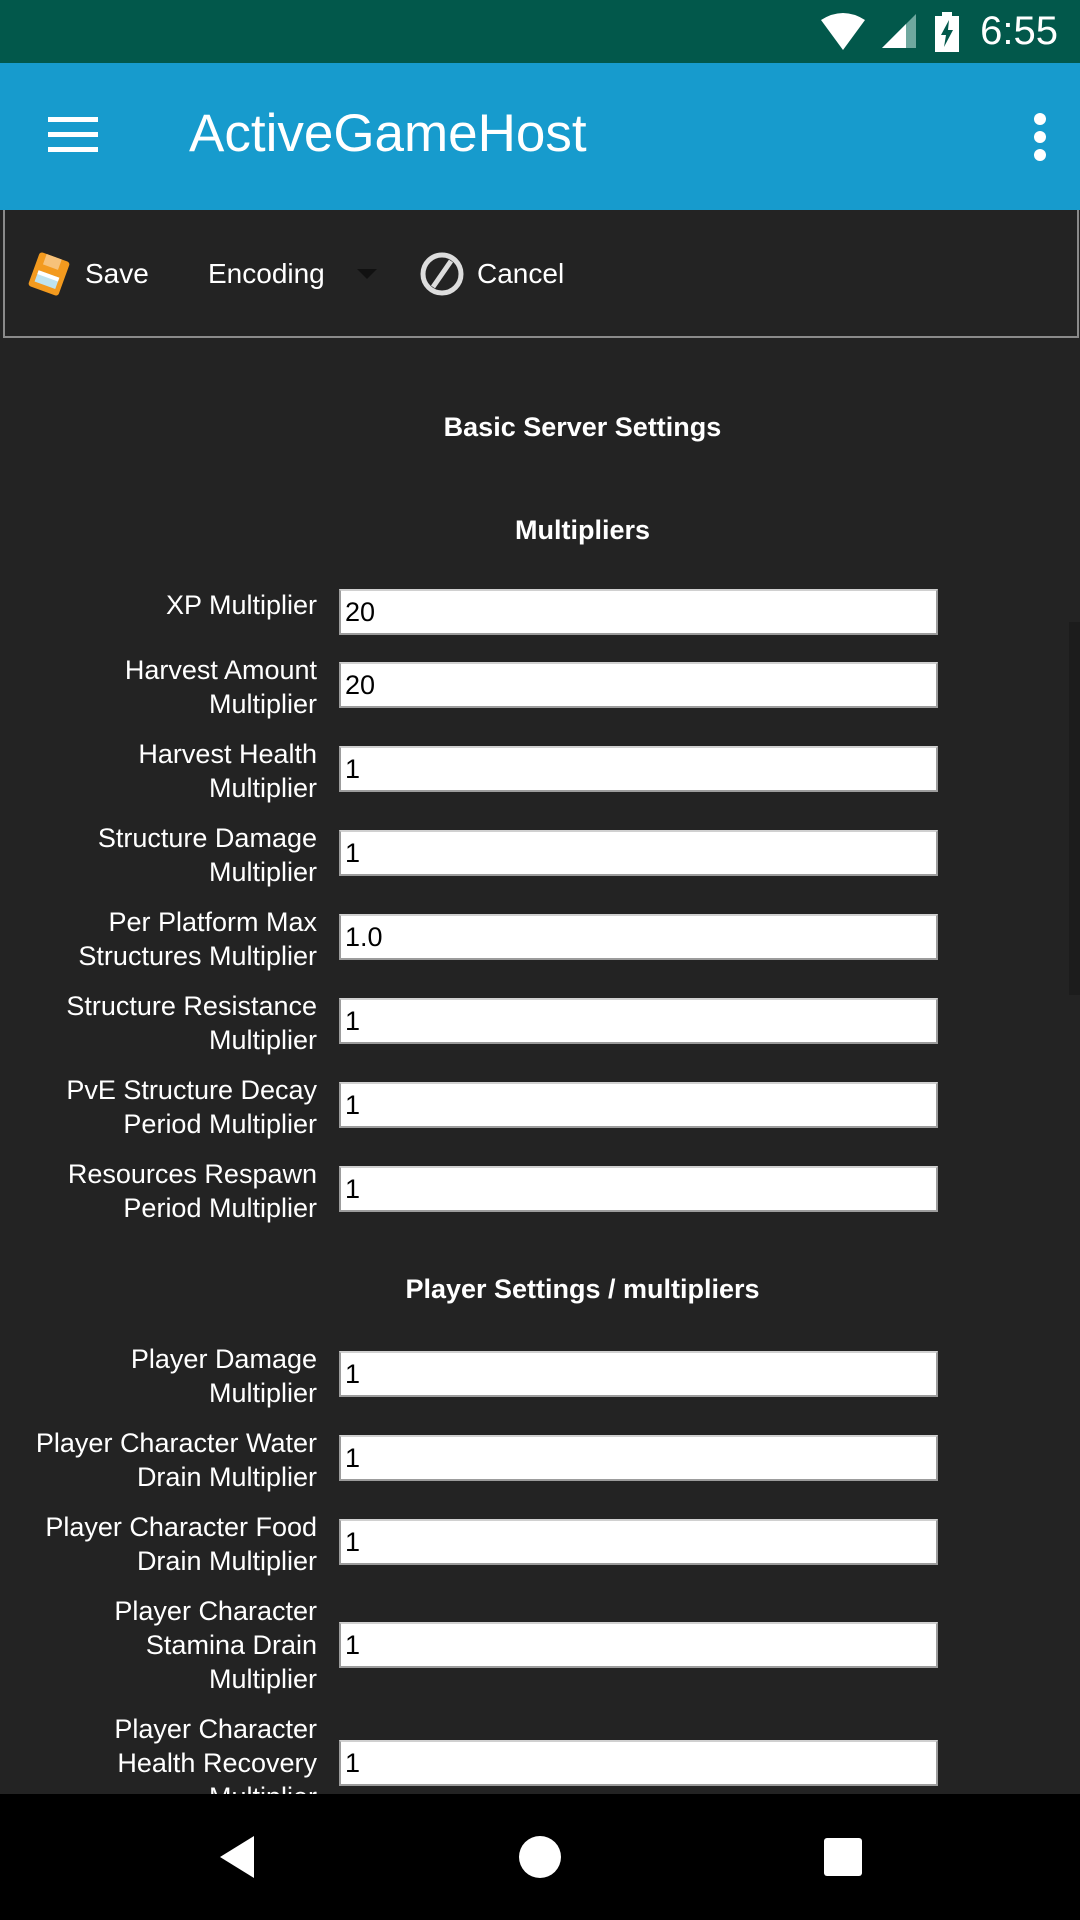 The height and width of the screenshot is (1920, 1080). I want to click on player-food-drain-multiplier-input, so click(638, 1542).